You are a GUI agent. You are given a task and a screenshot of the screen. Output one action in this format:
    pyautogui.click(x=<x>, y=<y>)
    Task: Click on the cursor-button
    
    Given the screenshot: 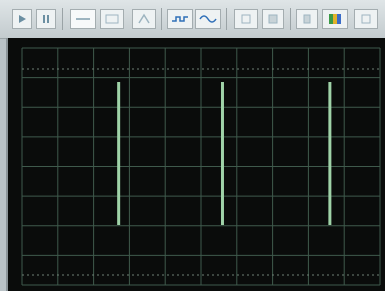 What is the action you would take?
    pyautogui.click(x=83, y=19)
    